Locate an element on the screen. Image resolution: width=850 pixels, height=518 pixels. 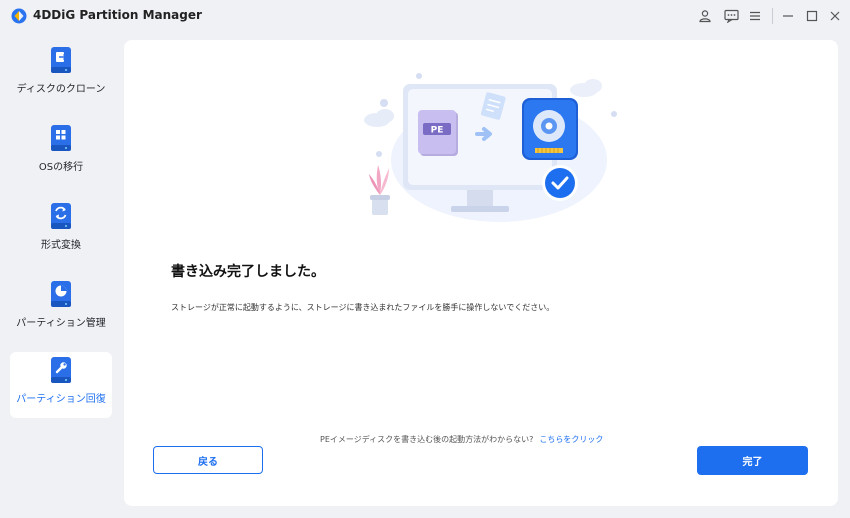
partition-manage-icon is located at coordinates (61, 294).